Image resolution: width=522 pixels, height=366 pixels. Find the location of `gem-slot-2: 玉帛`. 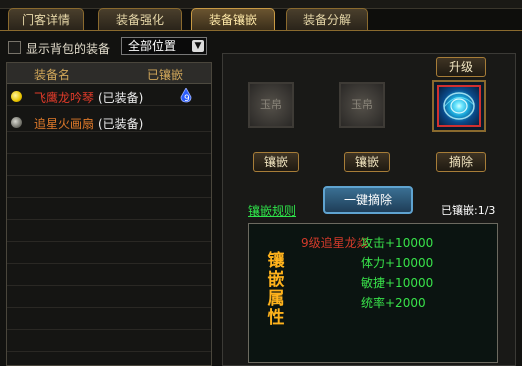

gem-slot-2: 玉帛 is located at coordinates (362, 105).